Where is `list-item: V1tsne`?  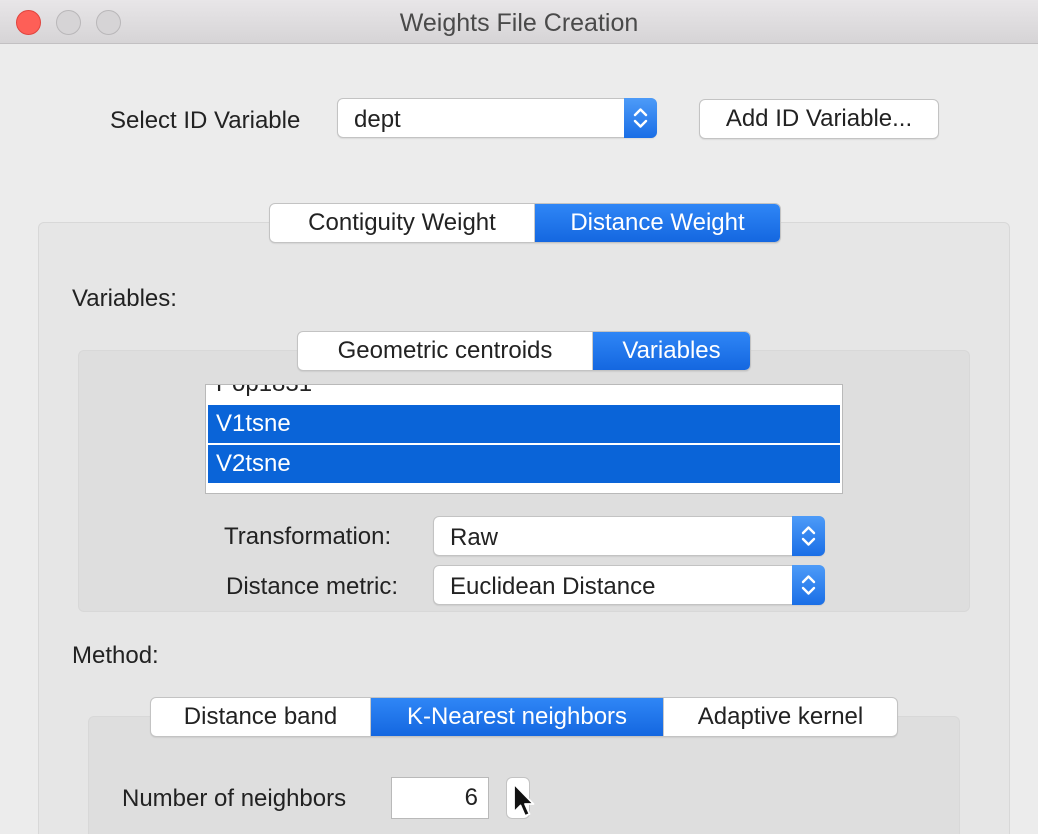 list-item: V1tsne is located at coordinates (524, 424).